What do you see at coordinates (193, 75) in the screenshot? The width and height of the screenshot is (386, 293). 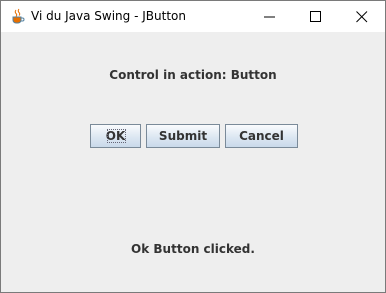 I see `header-label: Control in action: Button` at bounding box center [193, 75].